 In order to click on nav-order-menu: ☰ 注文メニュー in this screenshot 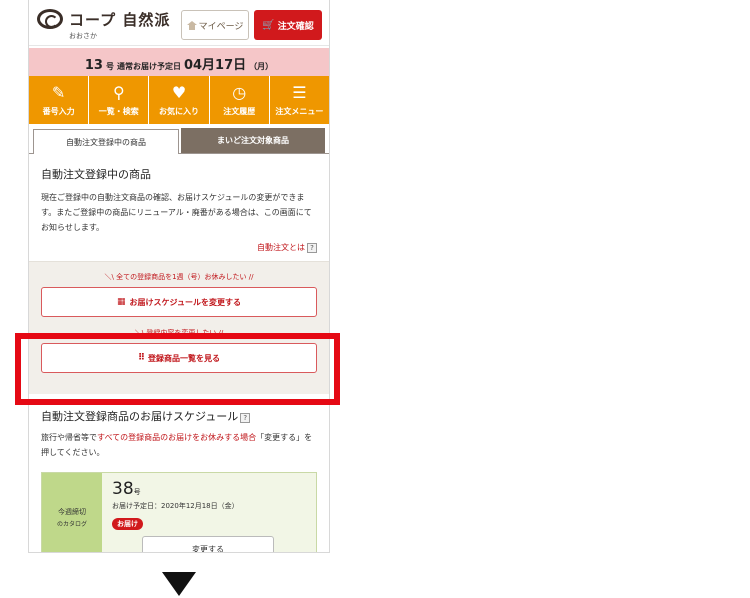, I will do `click(299, 100)`.